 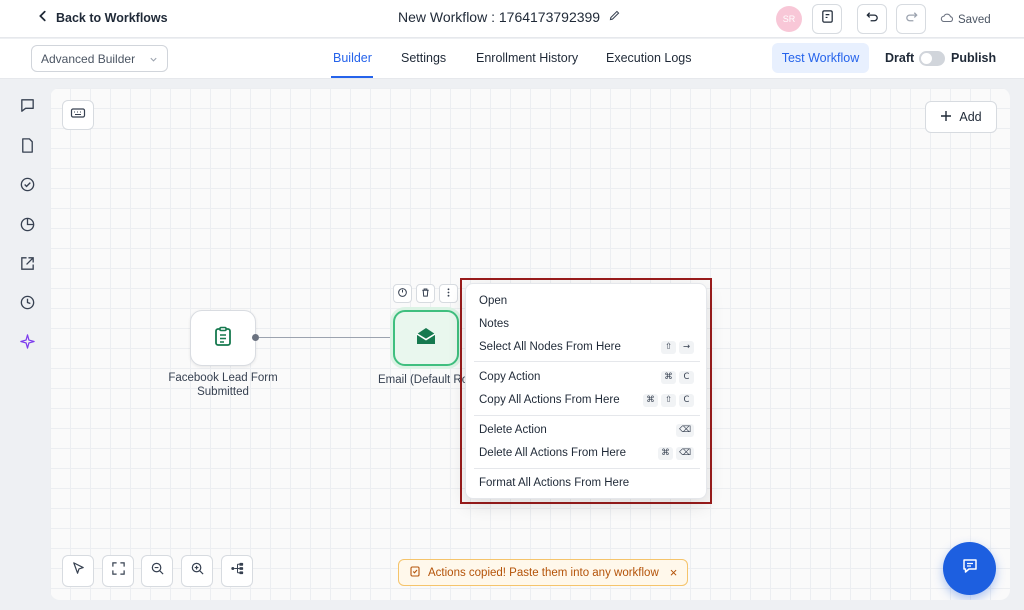 I want to click on trash-icon, so click(x=425, y=294).